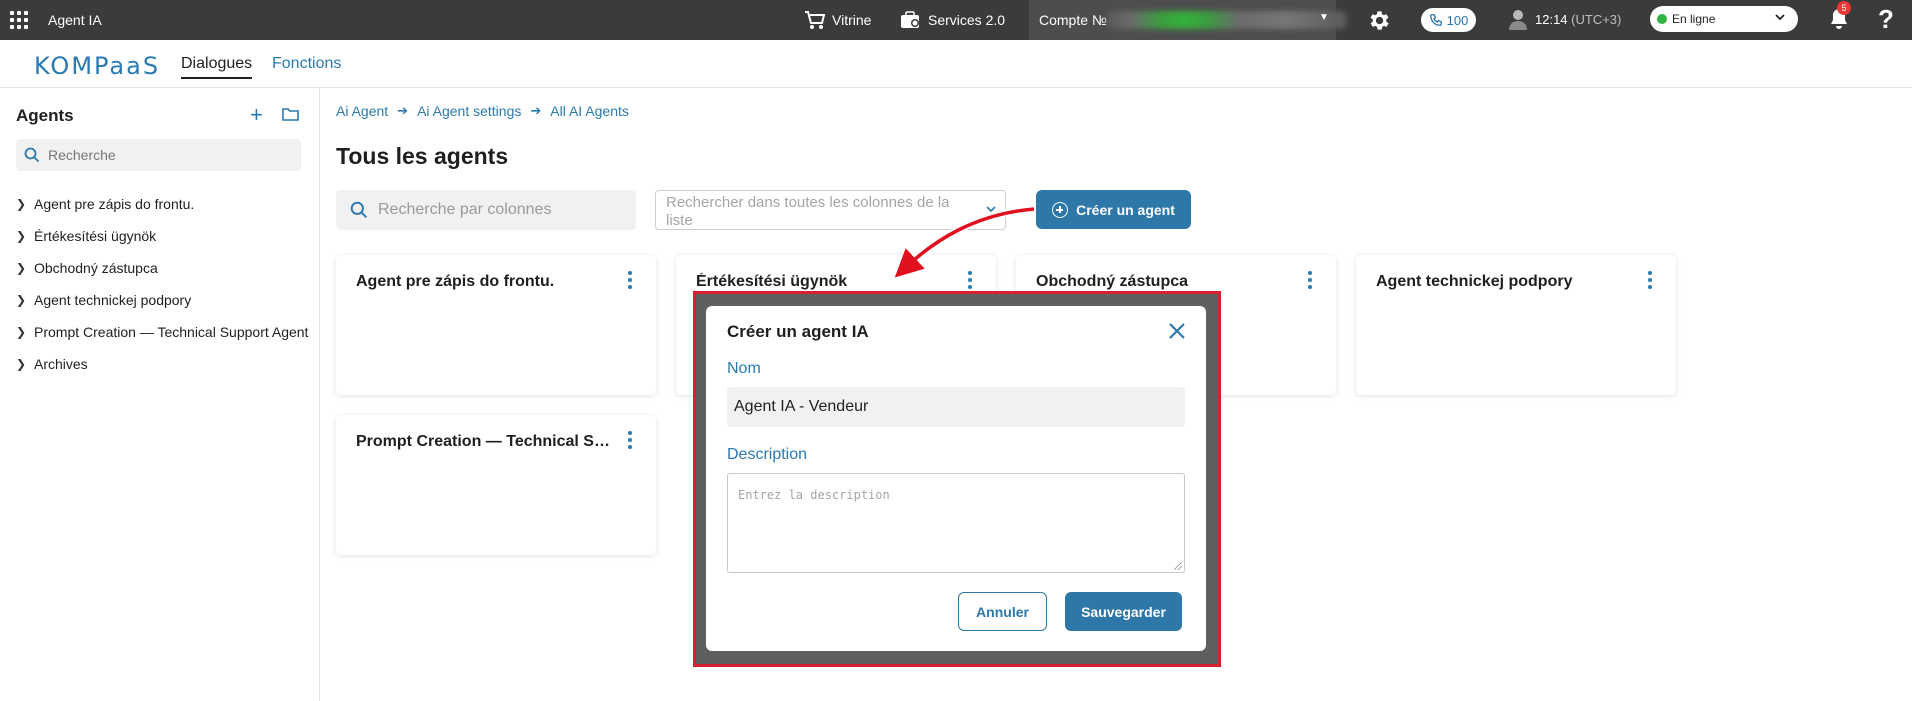 The image size is (1912, 701). Describe the element at coordinates (96, 268) in the screenshot. I see `tree-item-label: Obchodný zástupca` at that location.